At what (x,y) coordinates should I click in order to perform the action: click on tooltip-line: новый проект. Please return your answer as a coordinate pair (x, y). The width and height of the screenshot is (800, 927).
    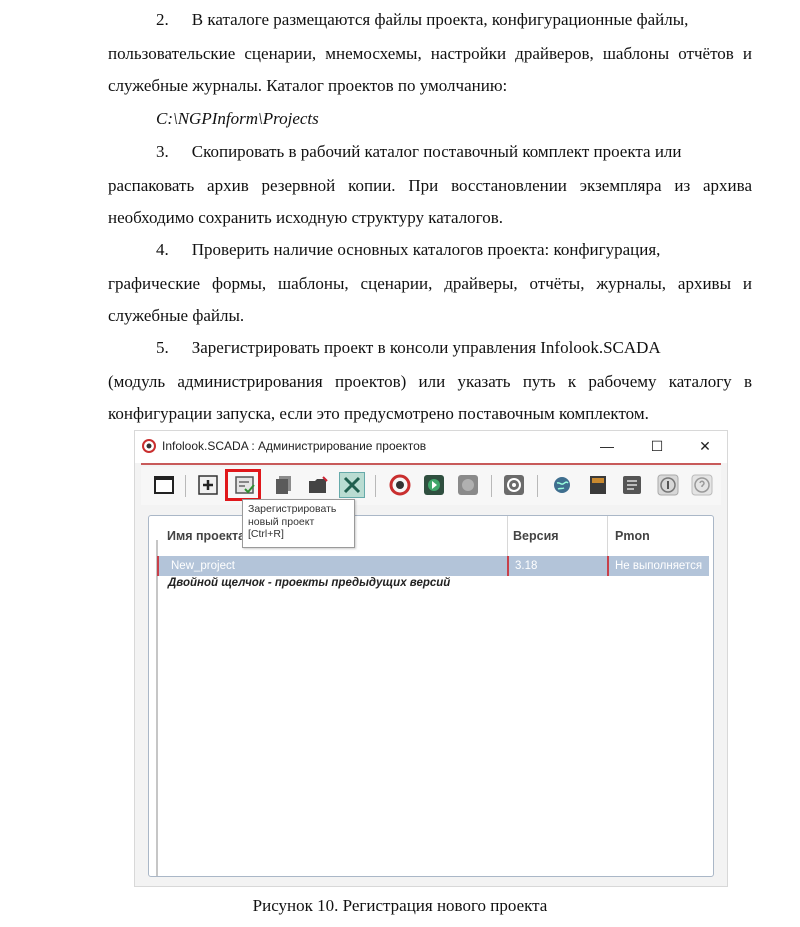
    Looking at the image, I should click on (281, 521).